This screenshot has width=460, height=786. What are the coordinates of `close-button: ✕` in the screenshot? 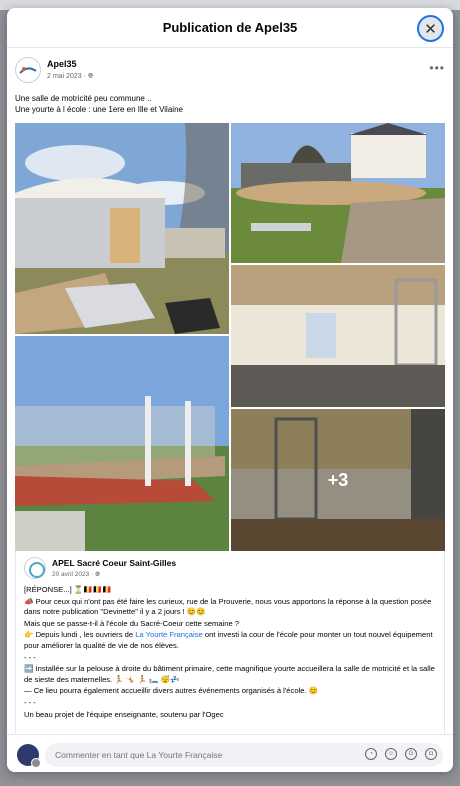 It's located at (430, 28).